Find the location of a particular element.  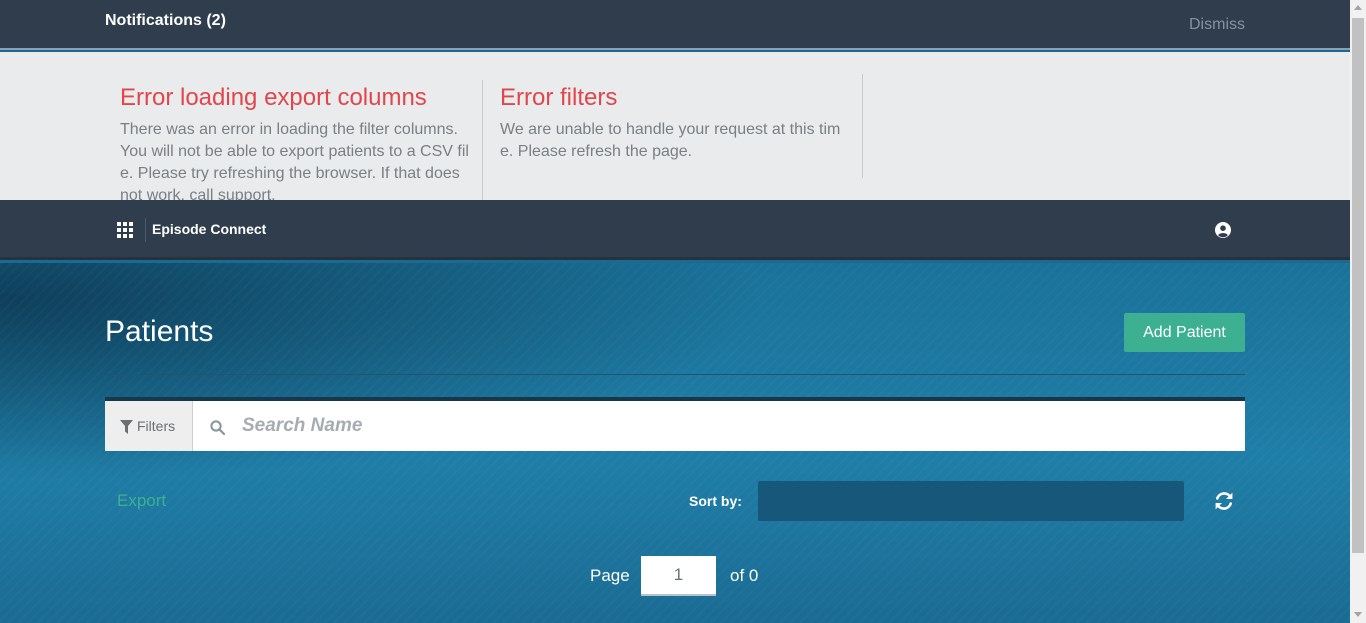

scrollbar-thumb is located at coordinates (1358, 285).